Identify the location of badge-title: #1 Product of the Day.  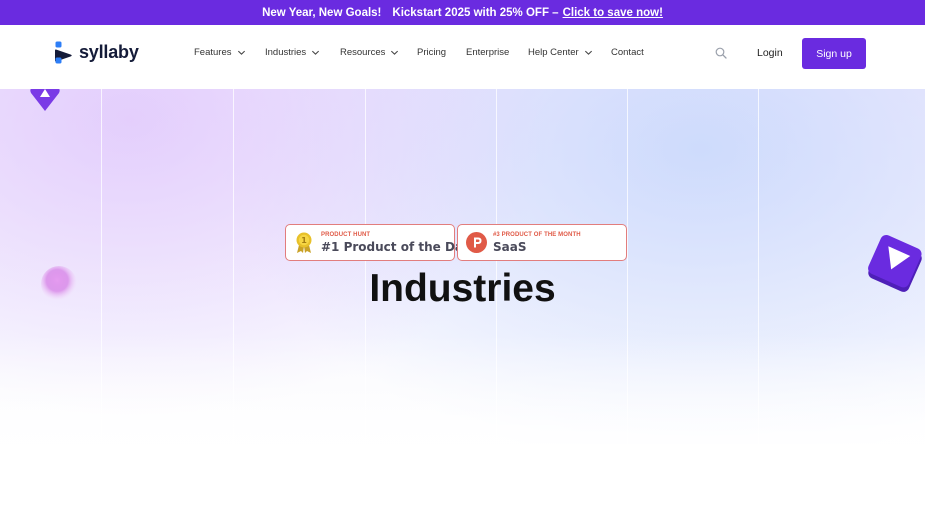
(396, 247).